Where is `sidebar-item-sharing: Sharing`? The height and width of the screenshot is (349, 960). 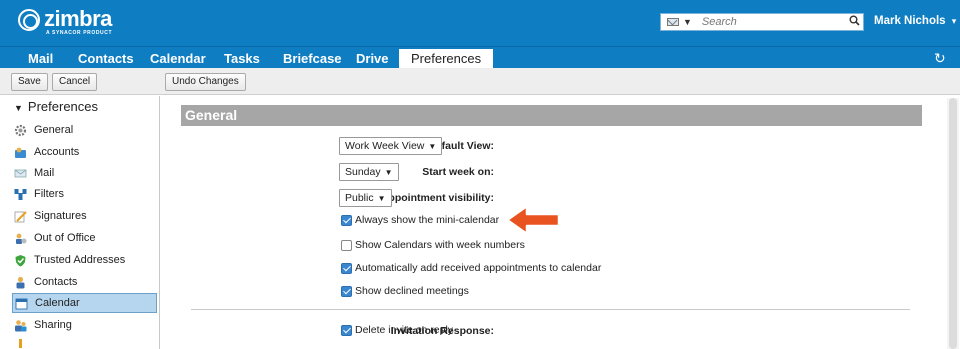 sidebar-item-sharing: Sharing is located at coordinates (84, 325).